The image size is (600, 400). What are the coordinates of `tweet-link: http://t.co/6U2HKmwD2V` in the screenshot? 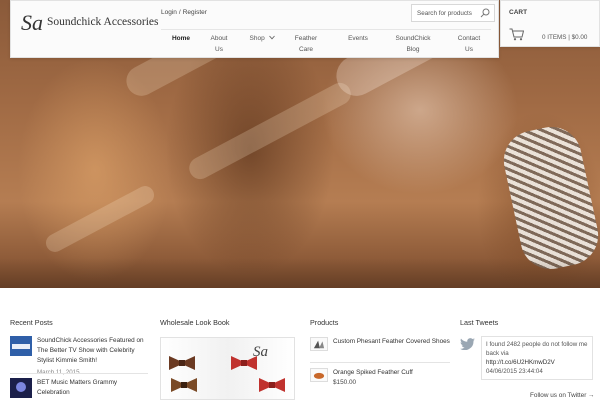 It's located at (537, 362).